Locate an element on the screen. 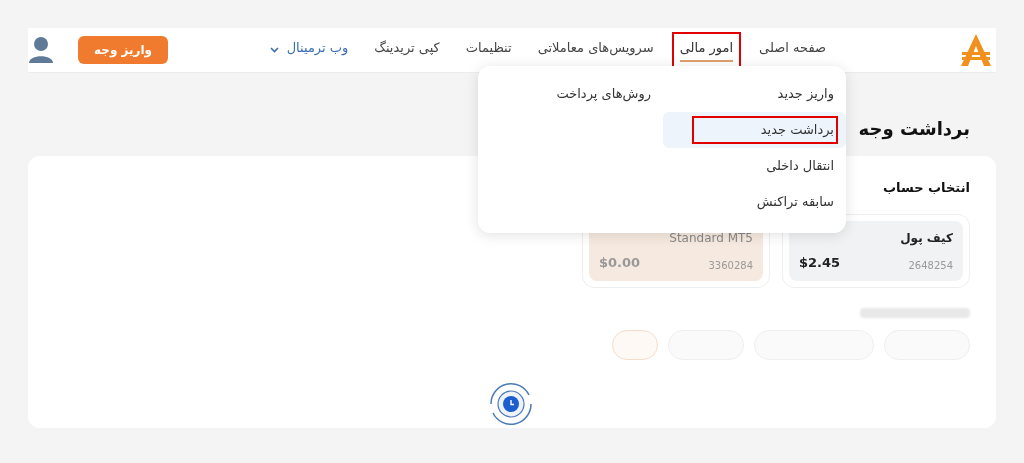  menu-item: واریز جدید is located at coordinates (754, 94).